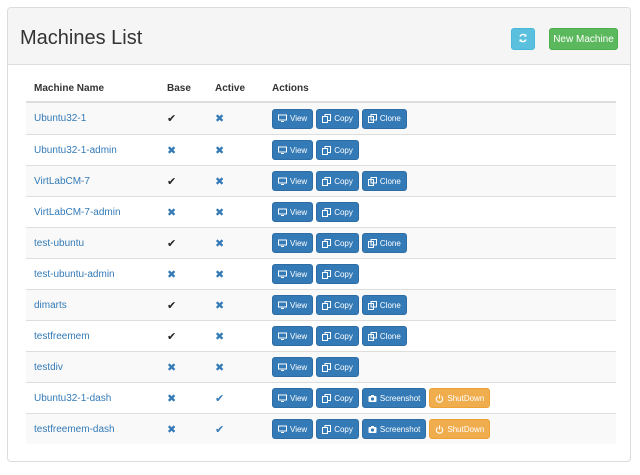 The image size is (640, 475). I want to click on machine-name-link: Ubuntu32-1, so click(60, 118).